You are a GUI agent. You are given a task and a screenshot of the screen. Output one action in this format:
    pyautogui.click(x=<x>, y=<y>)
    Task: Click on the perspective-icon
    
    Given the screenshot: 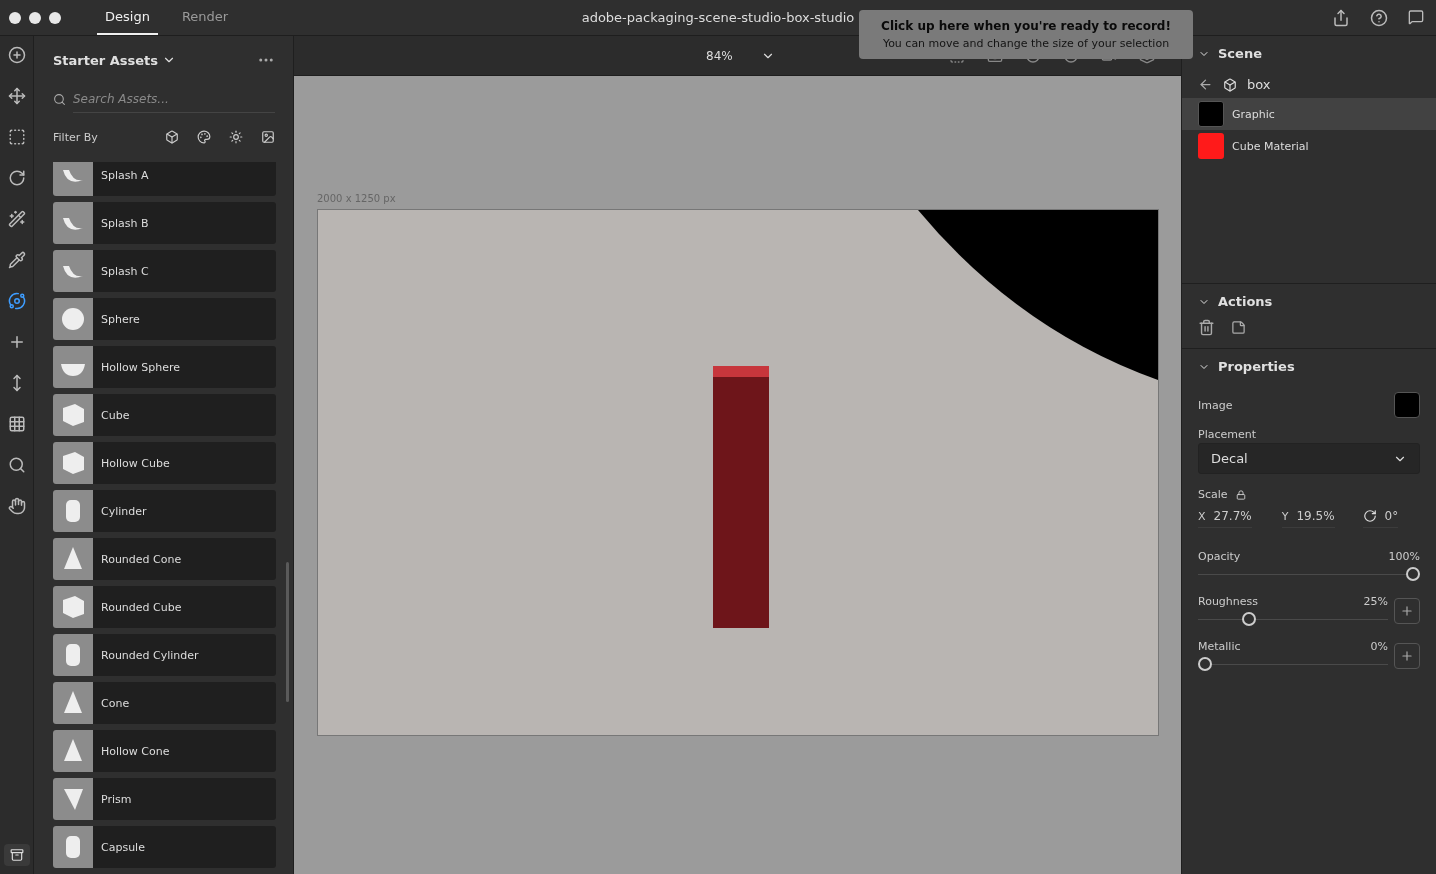 What is the action you would take?
    pyautogui.click(x=16, y=424)
    